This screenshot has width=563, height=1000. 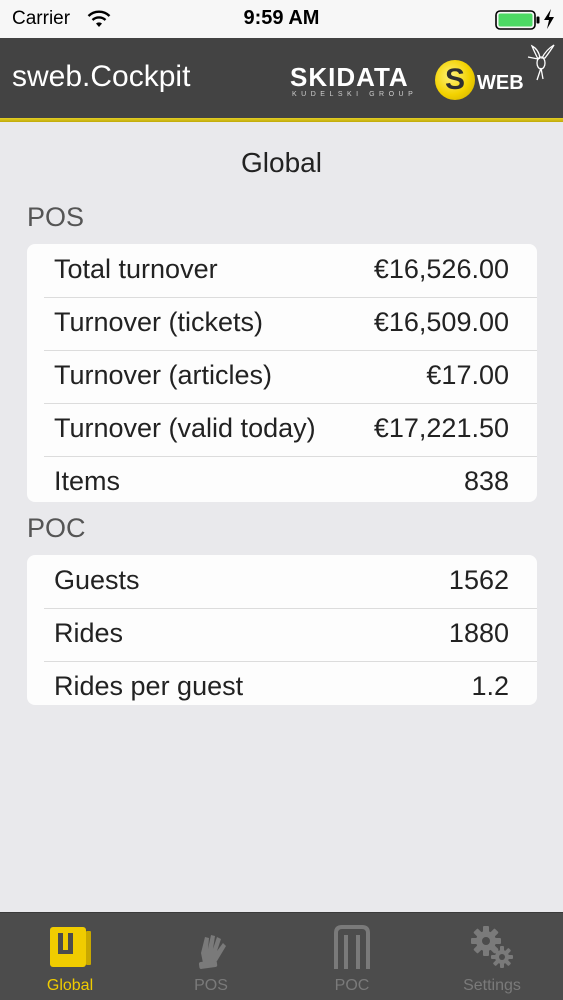 I want to click on table-row: Turnover (articles) €17.00, so click(x=282, y=376).